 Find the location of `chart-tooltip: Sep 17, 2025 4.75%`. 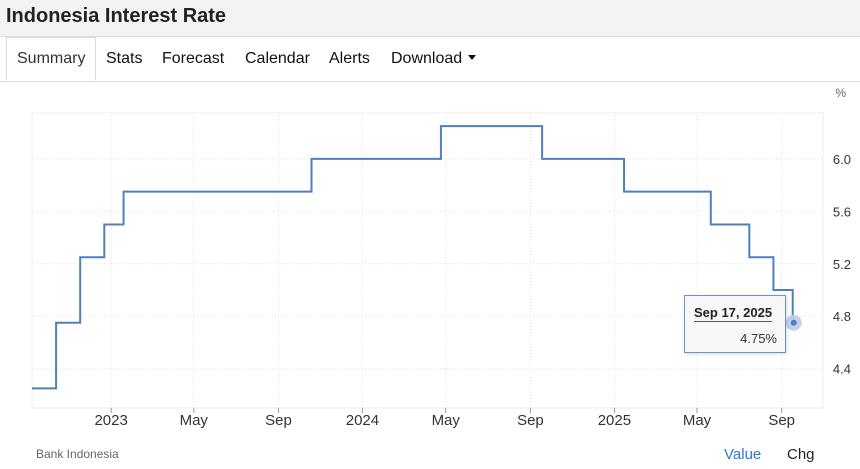

chart-tooltip: Sep 17, 2025 4.75% is located at coordinates (735, 324).